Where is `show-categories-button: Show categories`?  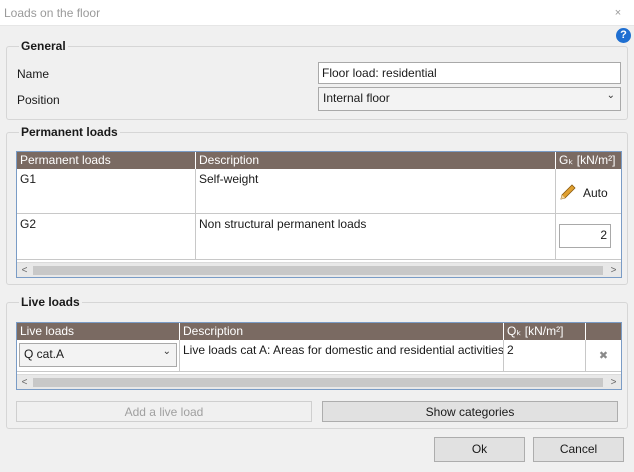 show-categories-button: Show categories is located at coordinates (470, 411).